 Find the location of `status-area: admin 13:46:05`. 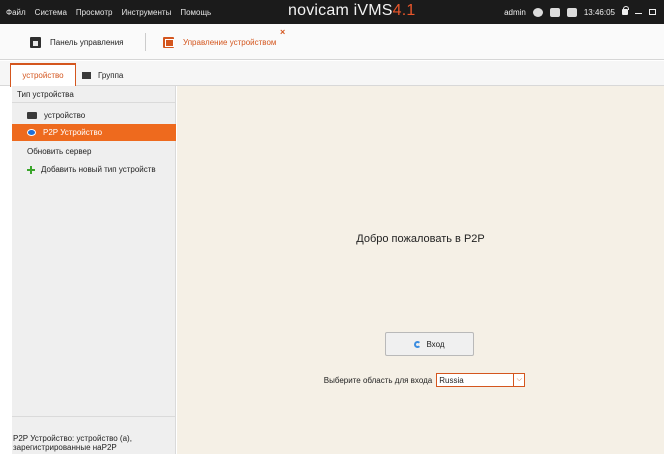

status-area: admin 13:46:05 is located at coordinates (580, 12).